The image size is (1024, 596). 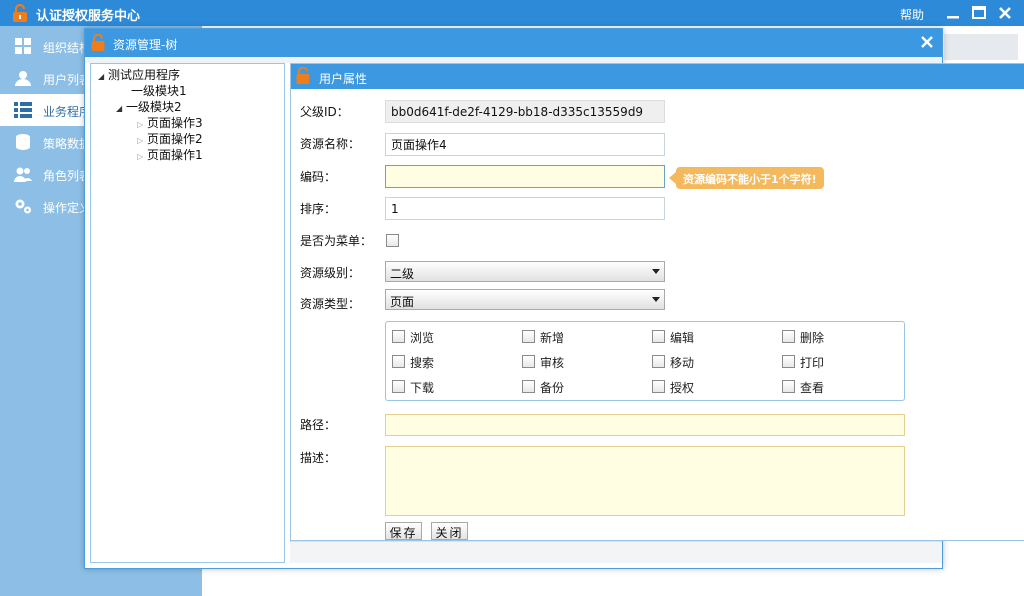 What do you see at coordinates (23, 110) in the screenshot?
I see `list-icon` at bounding box center [23, 110].